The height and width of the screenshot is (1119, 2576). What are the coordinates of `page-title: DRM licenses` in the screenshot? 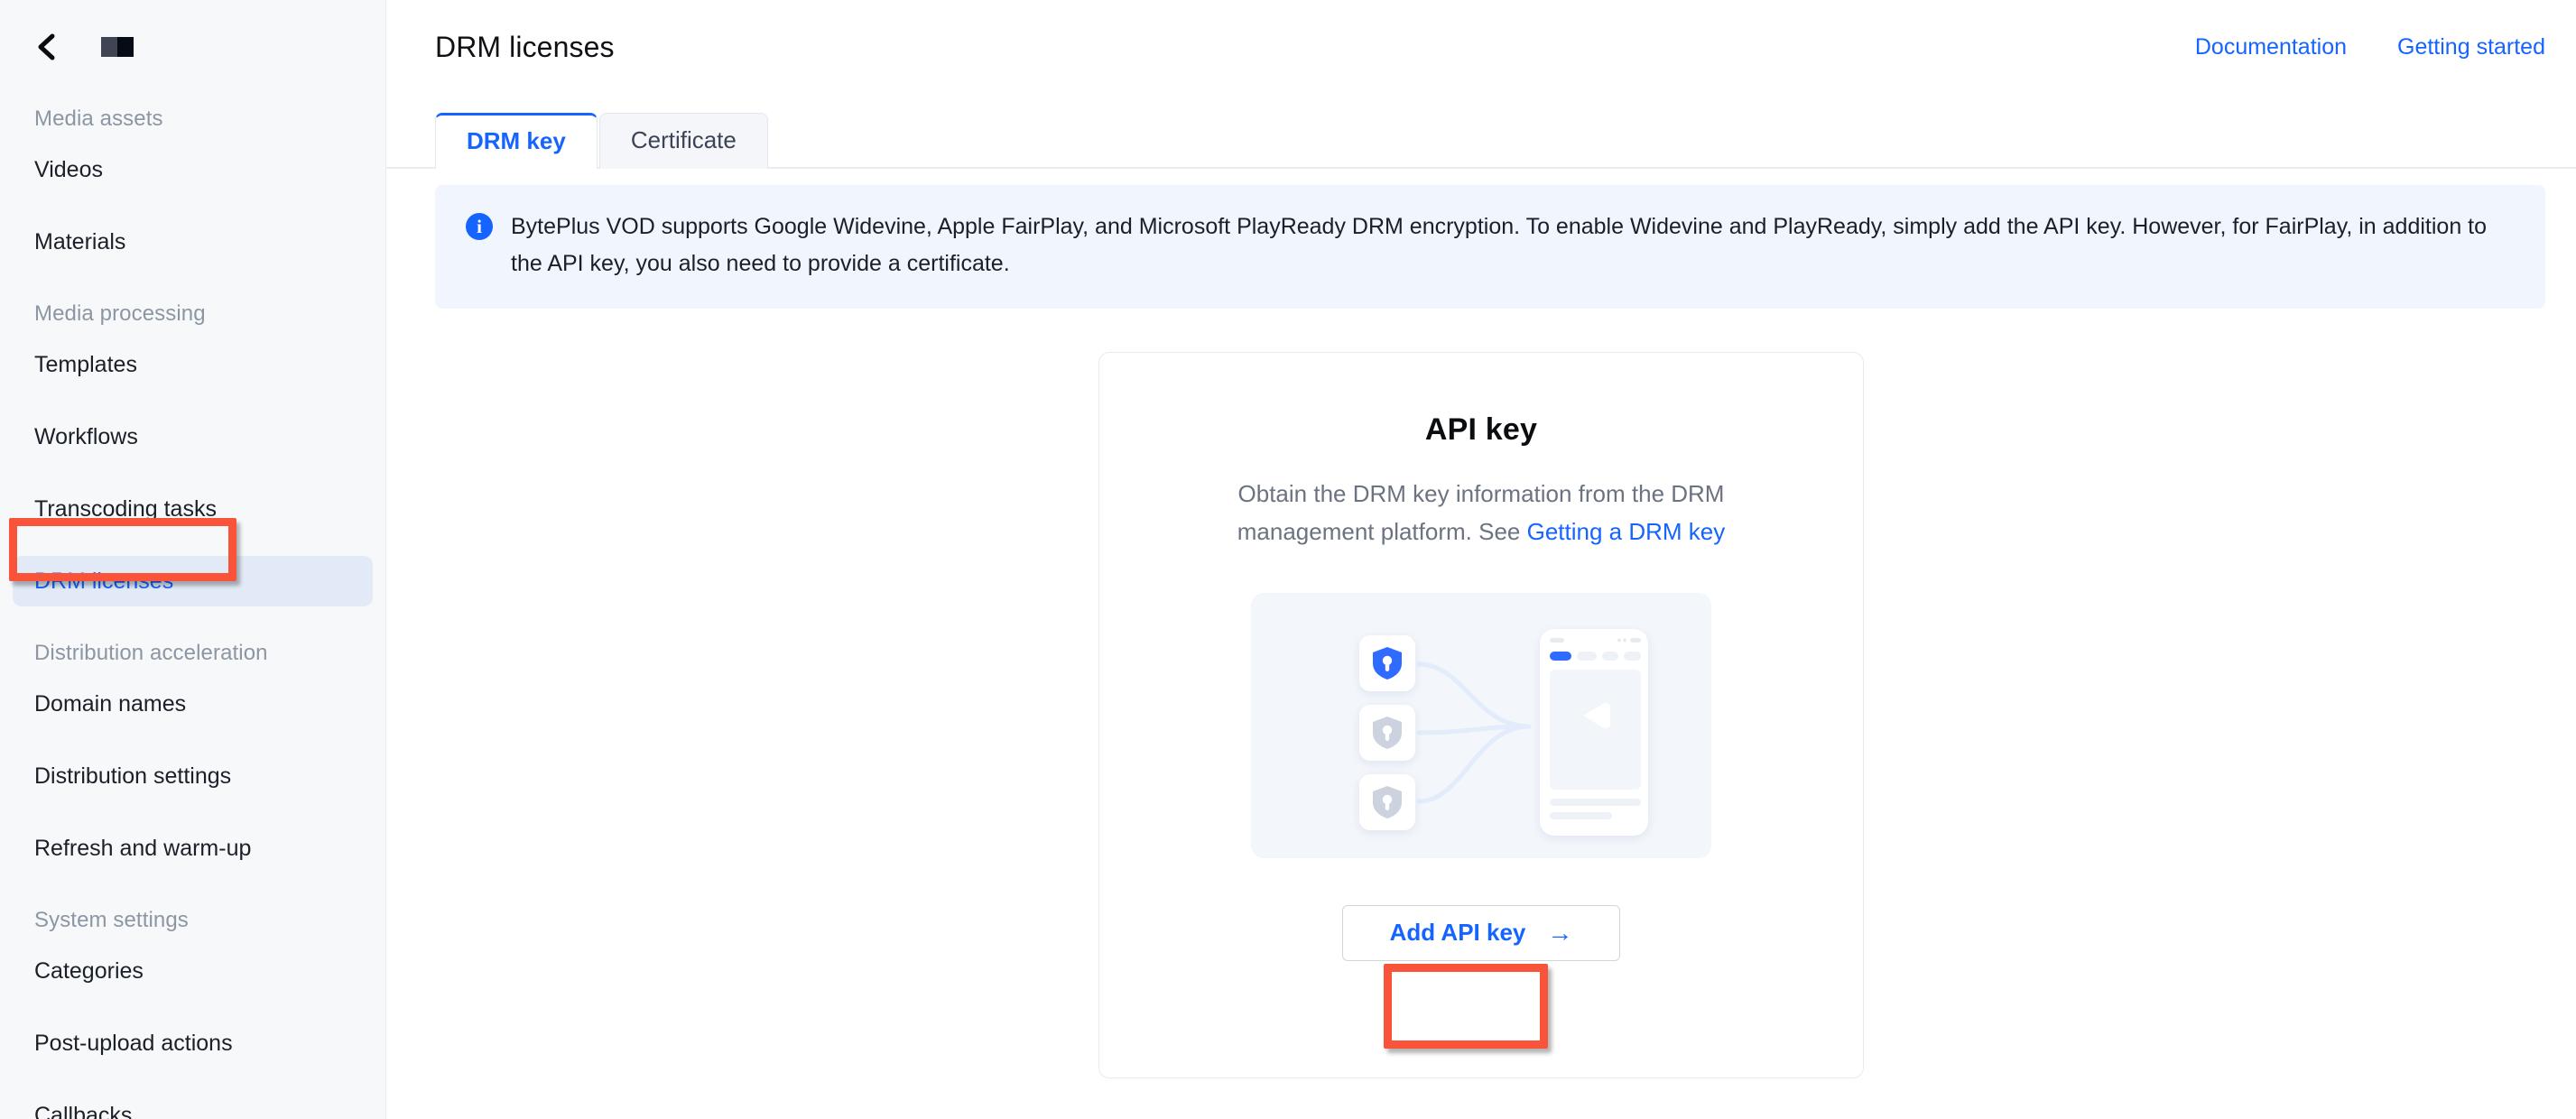 It's located at (525, 47).